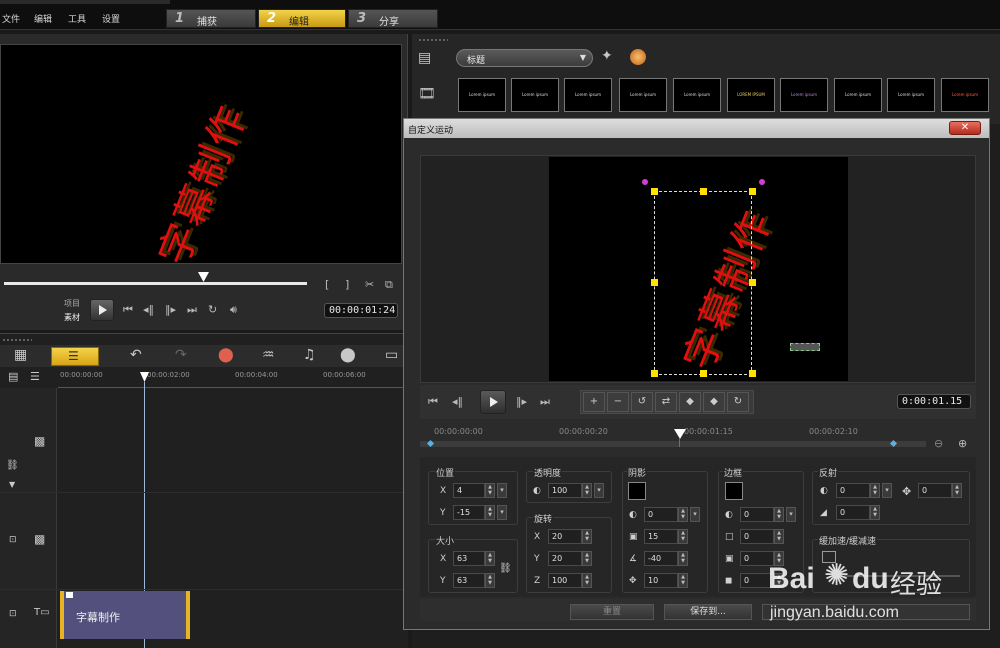  I want to click on dialog-title-bar: 自定义运动, so click(696, 128).